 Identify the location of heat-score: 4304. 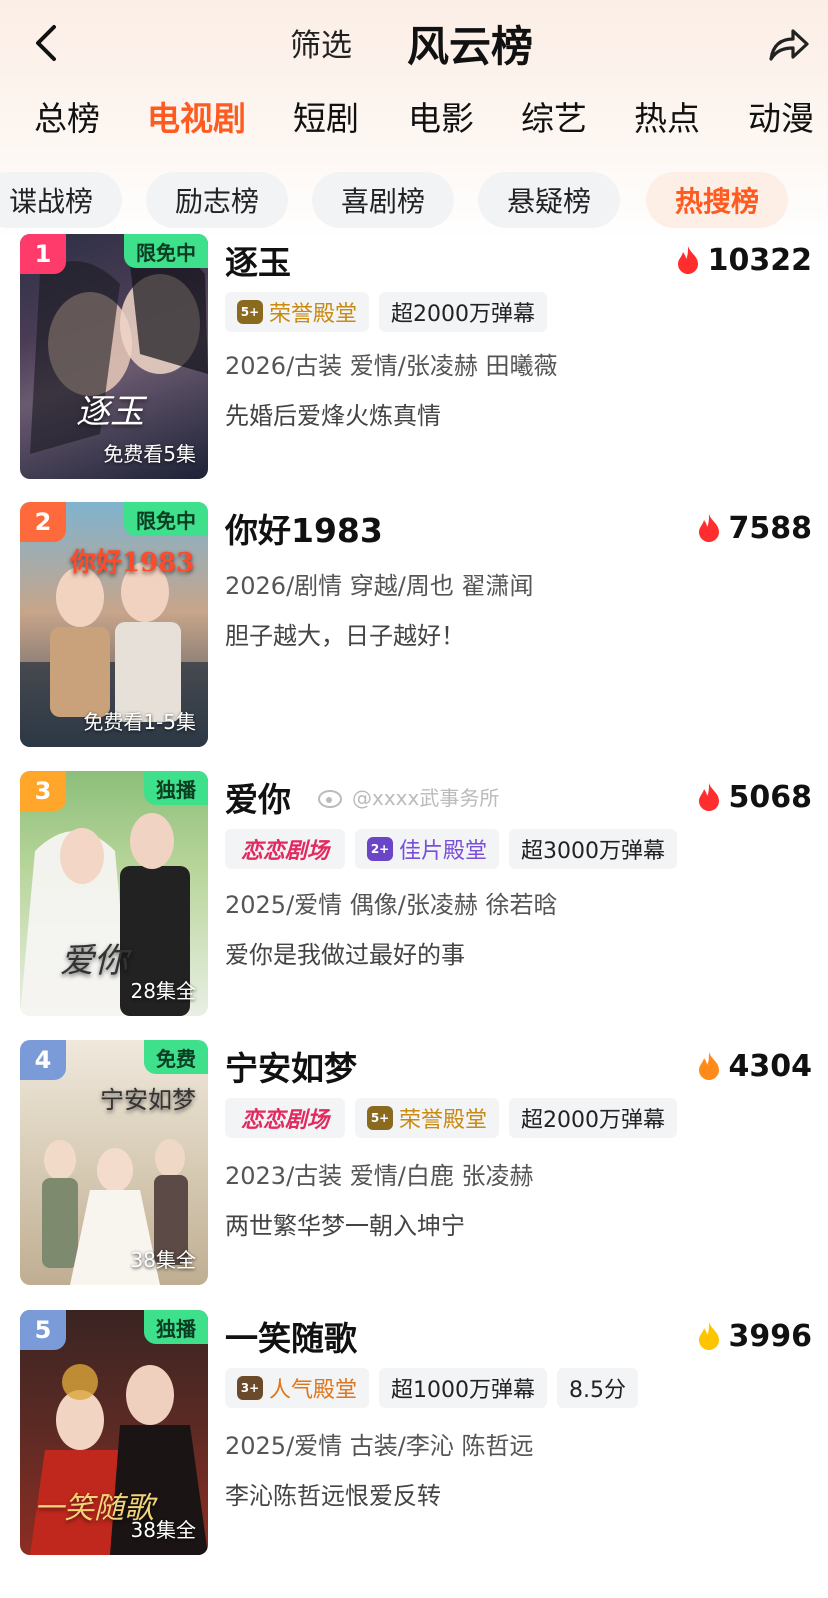
(755, 1066).